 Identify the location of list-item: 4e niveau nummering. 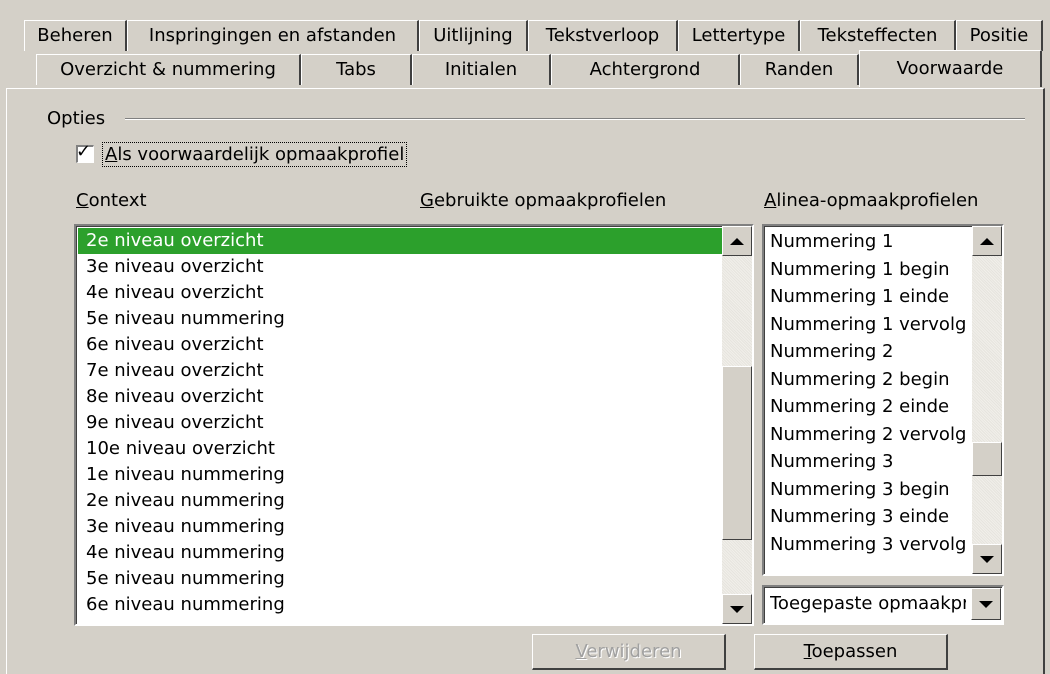
(400, 553).